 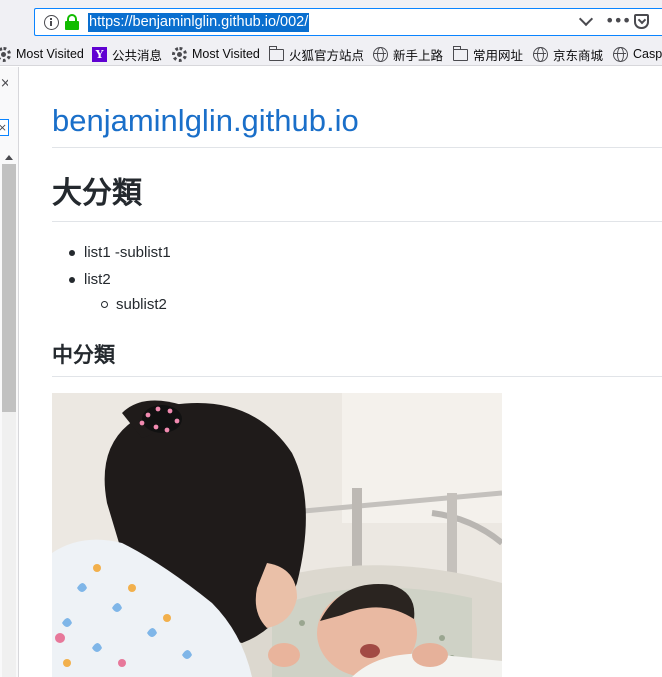 I want to click on sub-list-item: sublist2, so click(x=141, y=304).